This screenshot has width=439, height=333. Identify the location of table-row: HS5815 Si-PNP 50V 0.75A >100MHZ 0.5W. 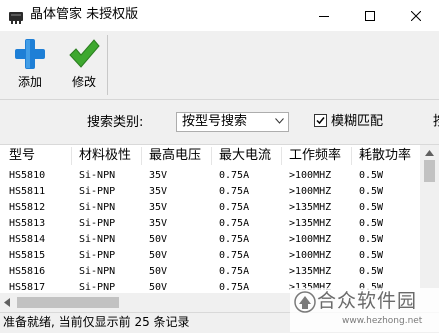
(210, 256).